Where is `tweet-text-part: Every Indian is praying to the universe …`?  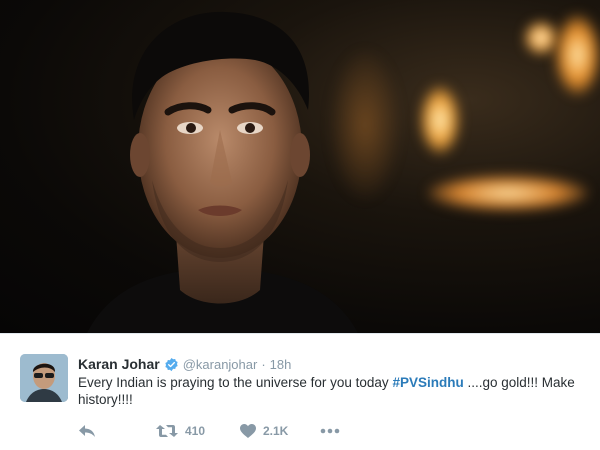 tweet-text-part: Every Indian is praying to the universe … is located at coordinates (235, 382).